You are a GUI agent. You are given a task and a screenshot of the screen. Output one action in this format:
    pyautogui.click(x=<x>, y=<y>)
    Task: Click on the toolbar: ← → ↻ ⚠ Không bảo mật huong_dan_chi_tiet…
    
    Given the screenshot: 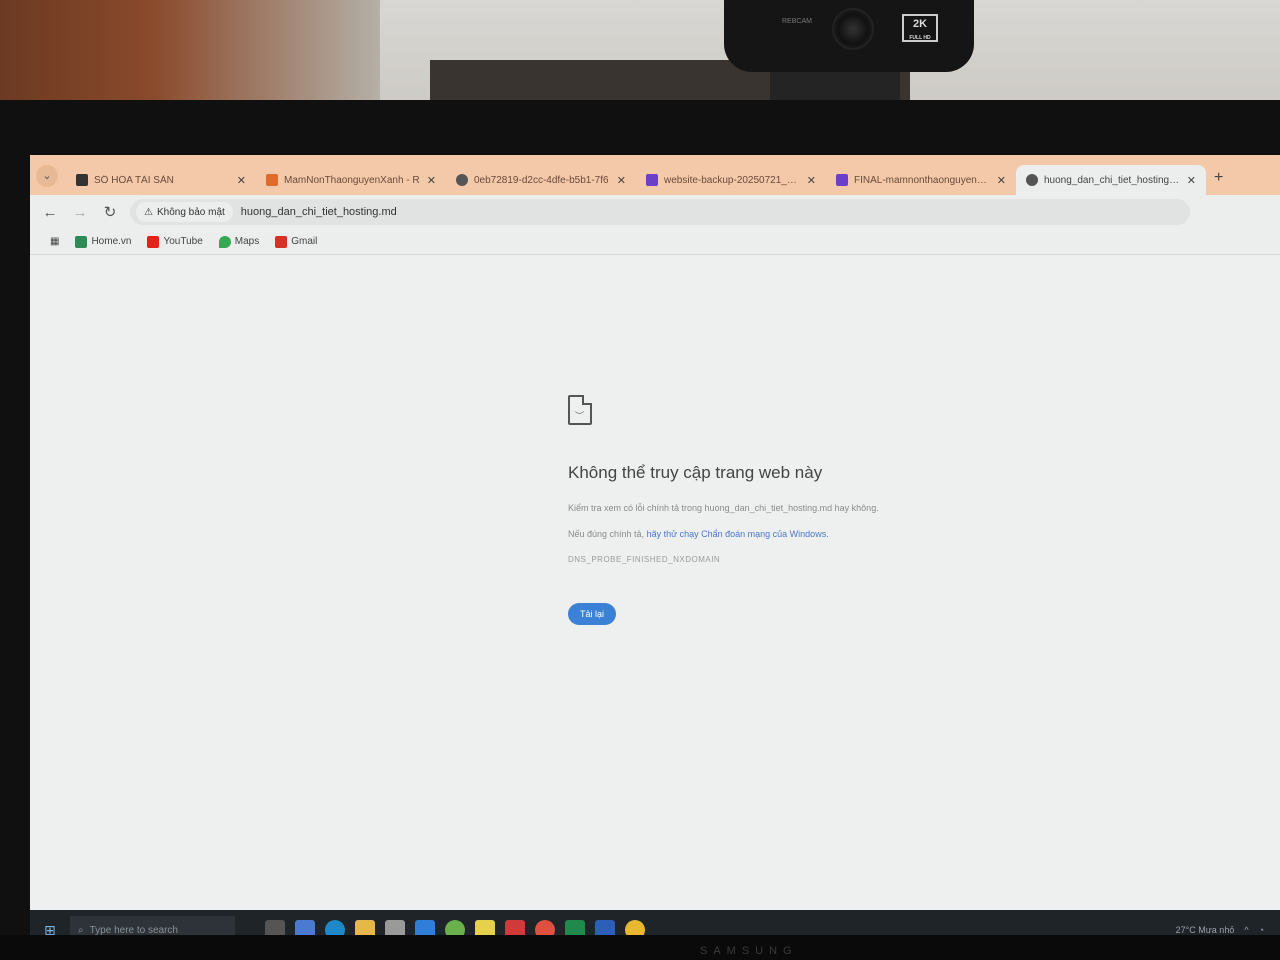 What is the action you would take?
    pyautogui.click(x=655, y=212)
    